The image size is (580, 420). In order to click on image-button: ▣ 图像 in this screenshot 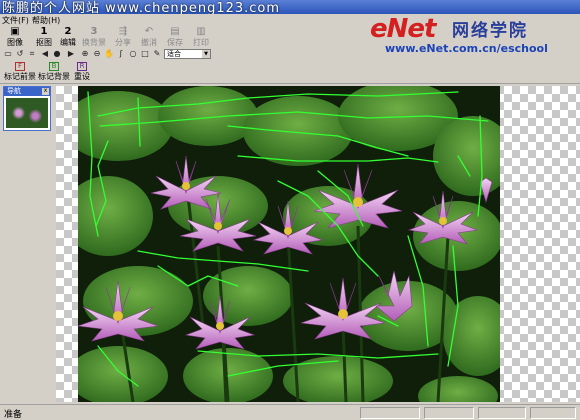, I will do `click(15, 37)`.